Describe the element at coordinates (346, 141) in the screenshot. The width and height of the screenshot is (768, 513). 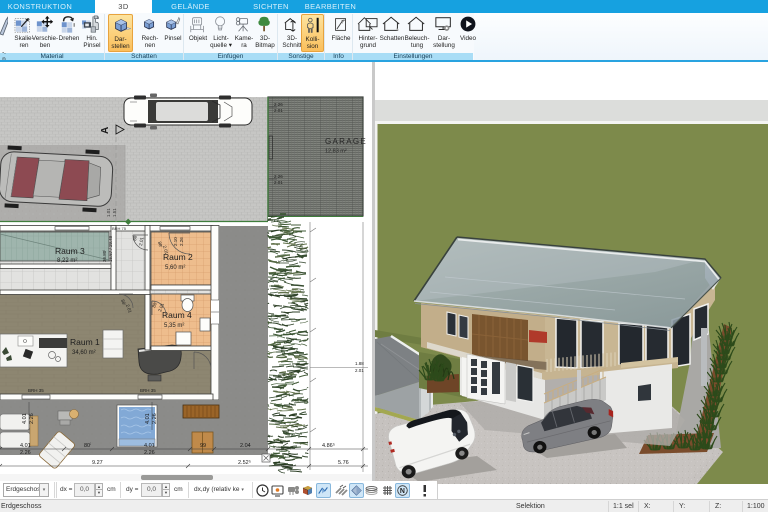
I see `svg-text: GARAGE` at that location.